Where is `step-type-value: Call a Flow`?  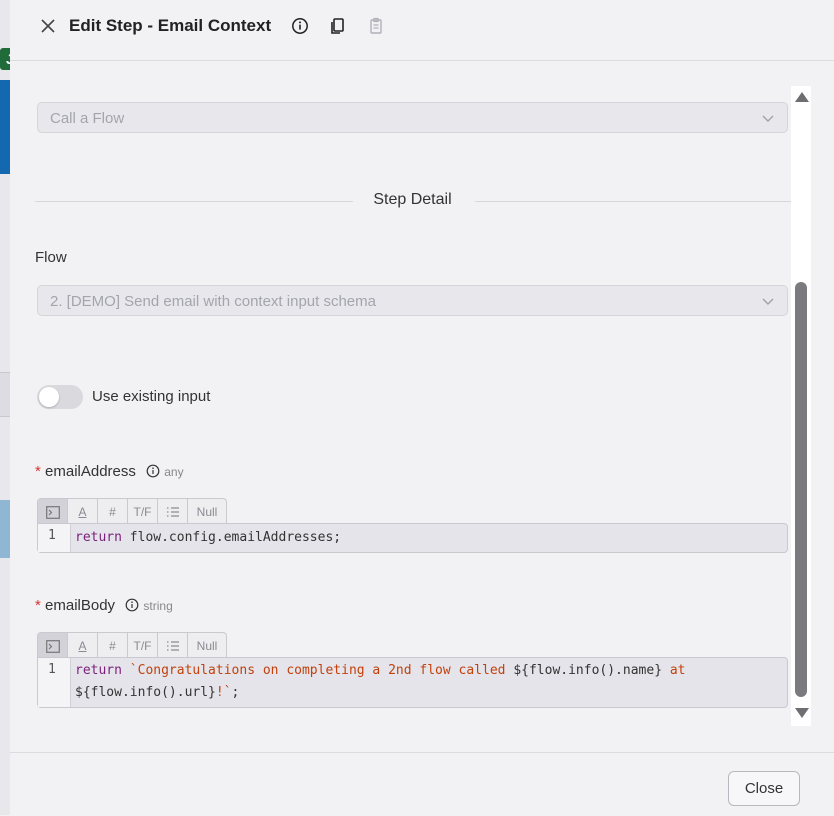
step-type-value: Call a Flow is located at coordinates (87, 118).